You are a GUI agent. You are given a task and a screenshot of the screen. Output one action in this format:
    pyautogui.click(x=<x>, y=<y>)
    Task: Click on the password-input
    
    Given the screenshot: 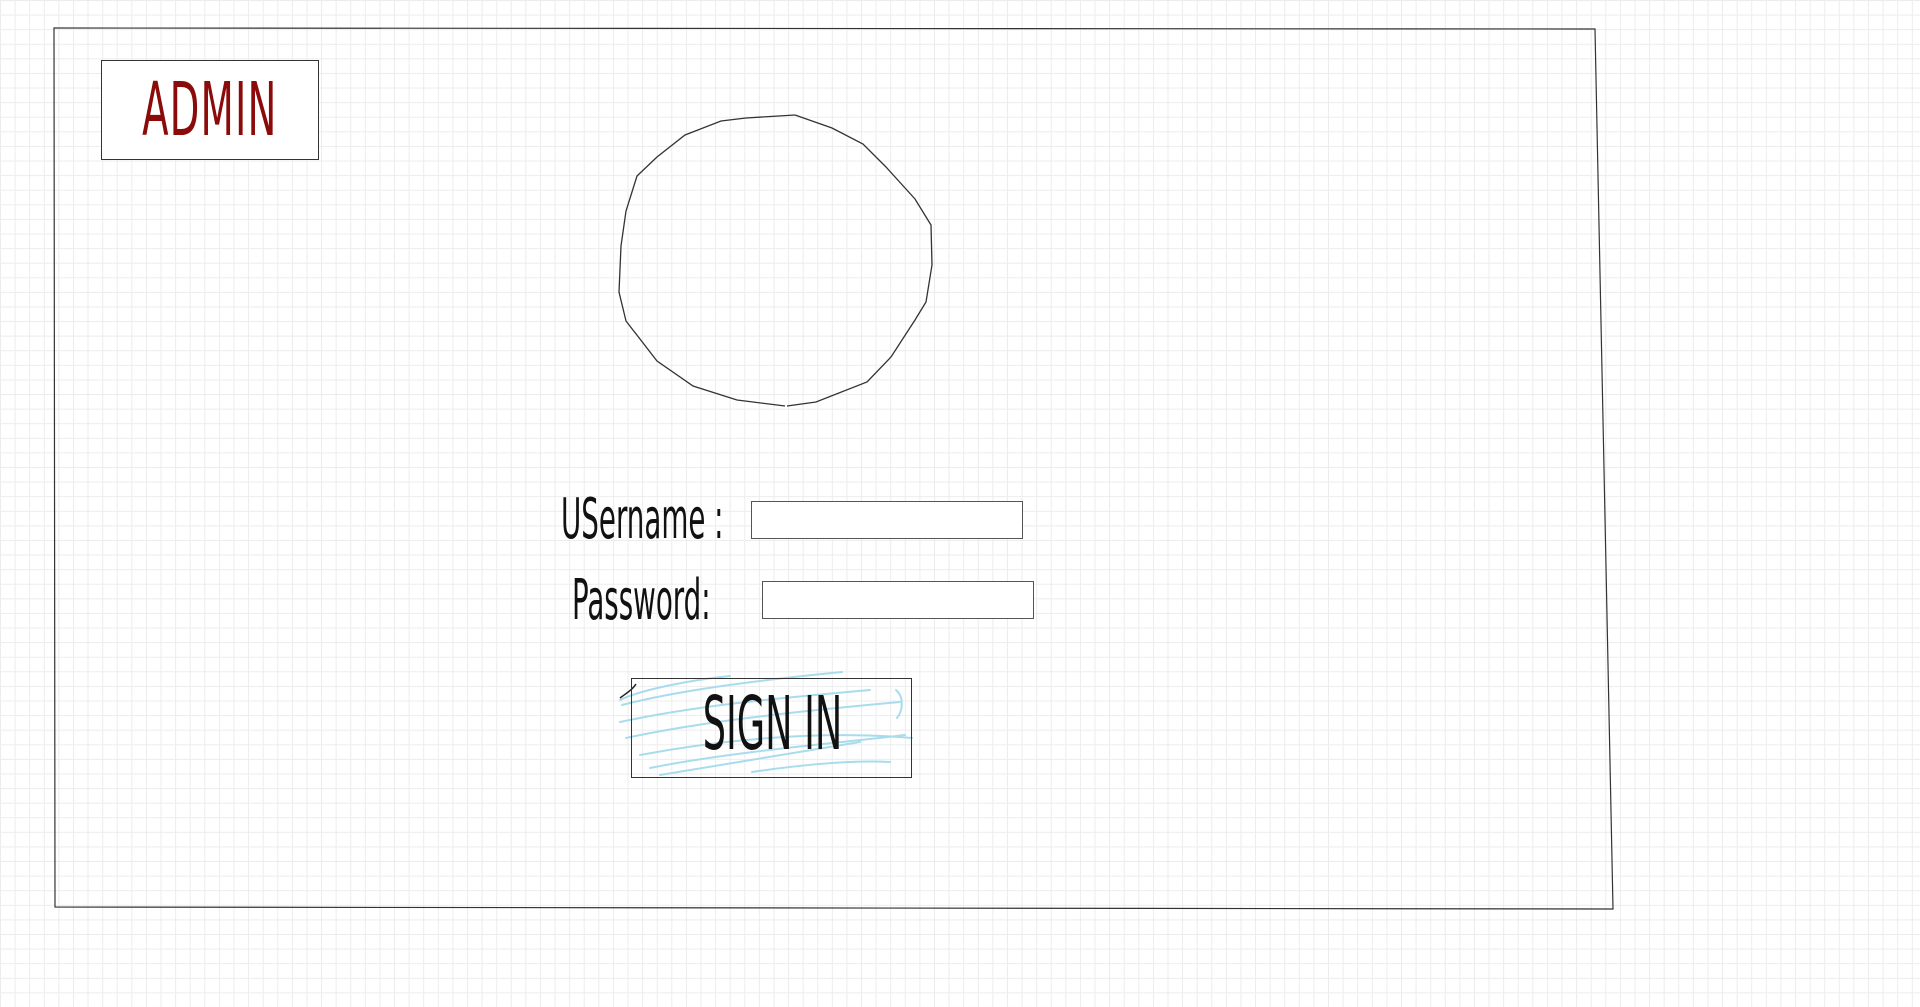 What is the action you would take?
    pyautogui.click(x=898, y=600)
    